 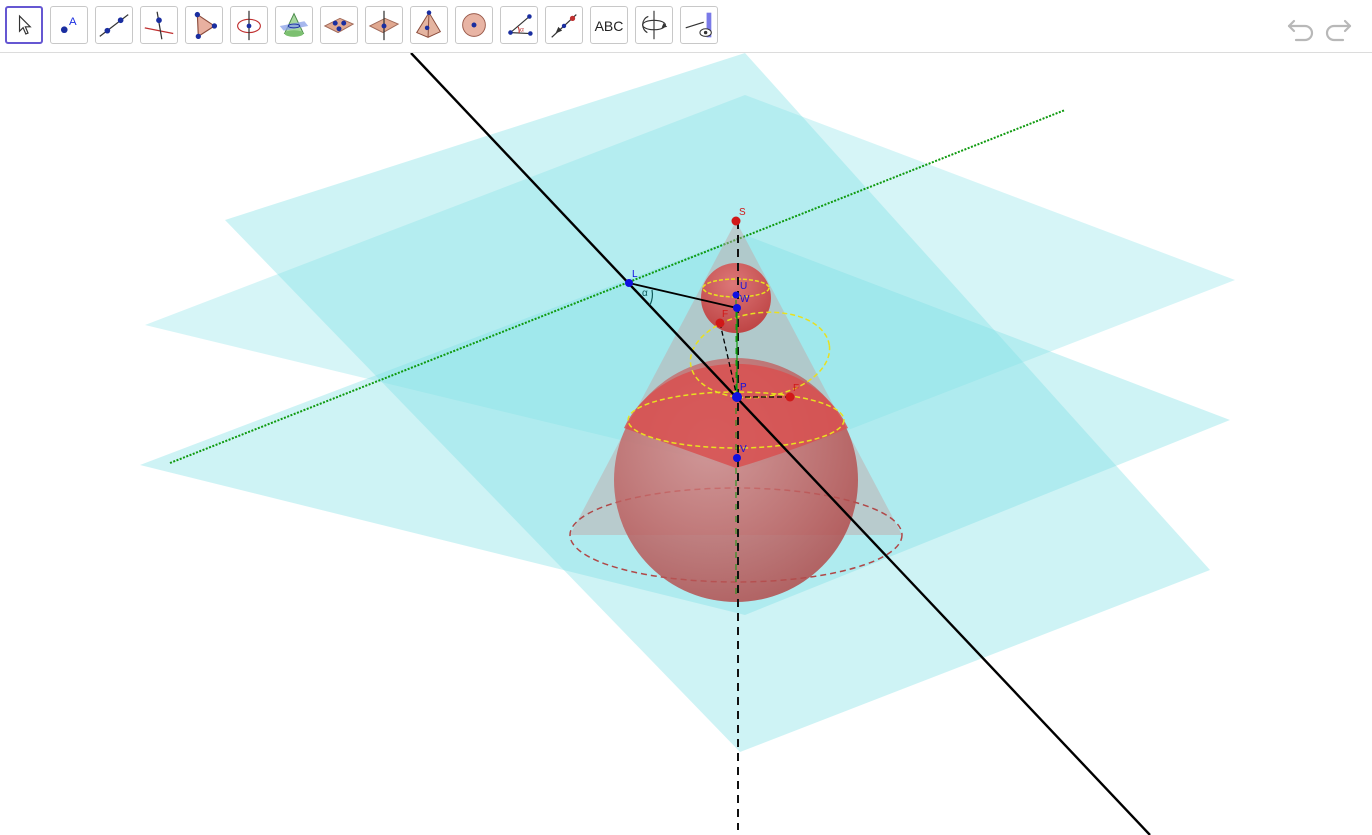 What do you see at coordinates (745, 299) in the screenshot?
I see `label-W: W` at bounding box center [745, 299].